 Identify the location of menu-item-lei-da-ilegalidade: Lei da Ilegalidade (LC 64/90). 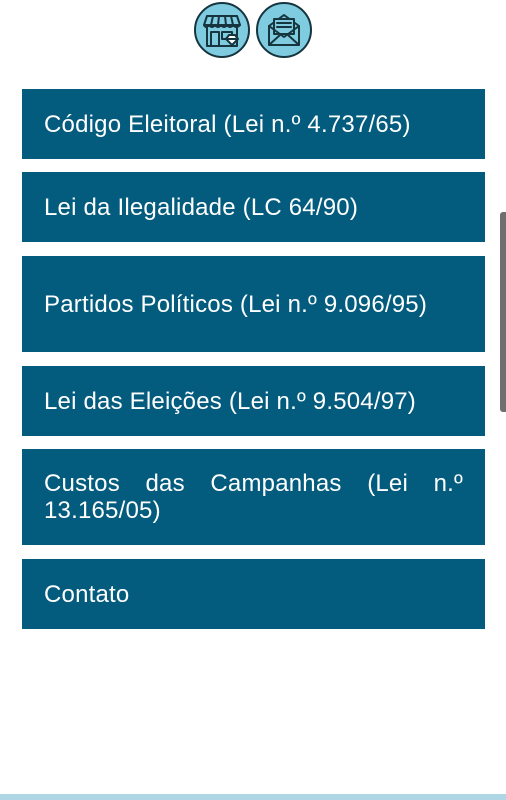
(253, 207).